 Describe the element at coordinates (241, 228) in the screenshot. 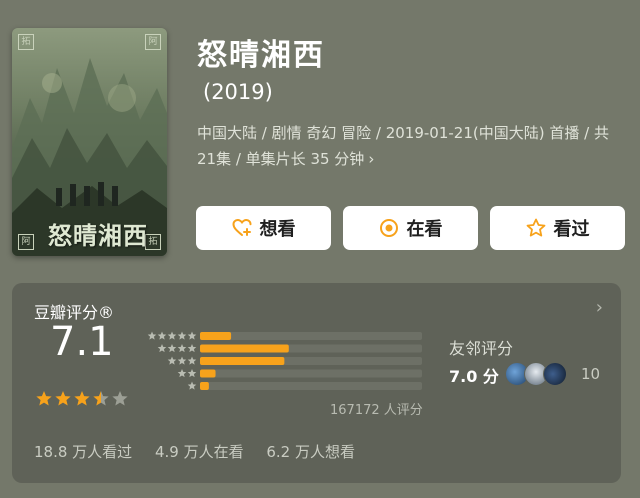

I see `heart-plus-icon` at that location.